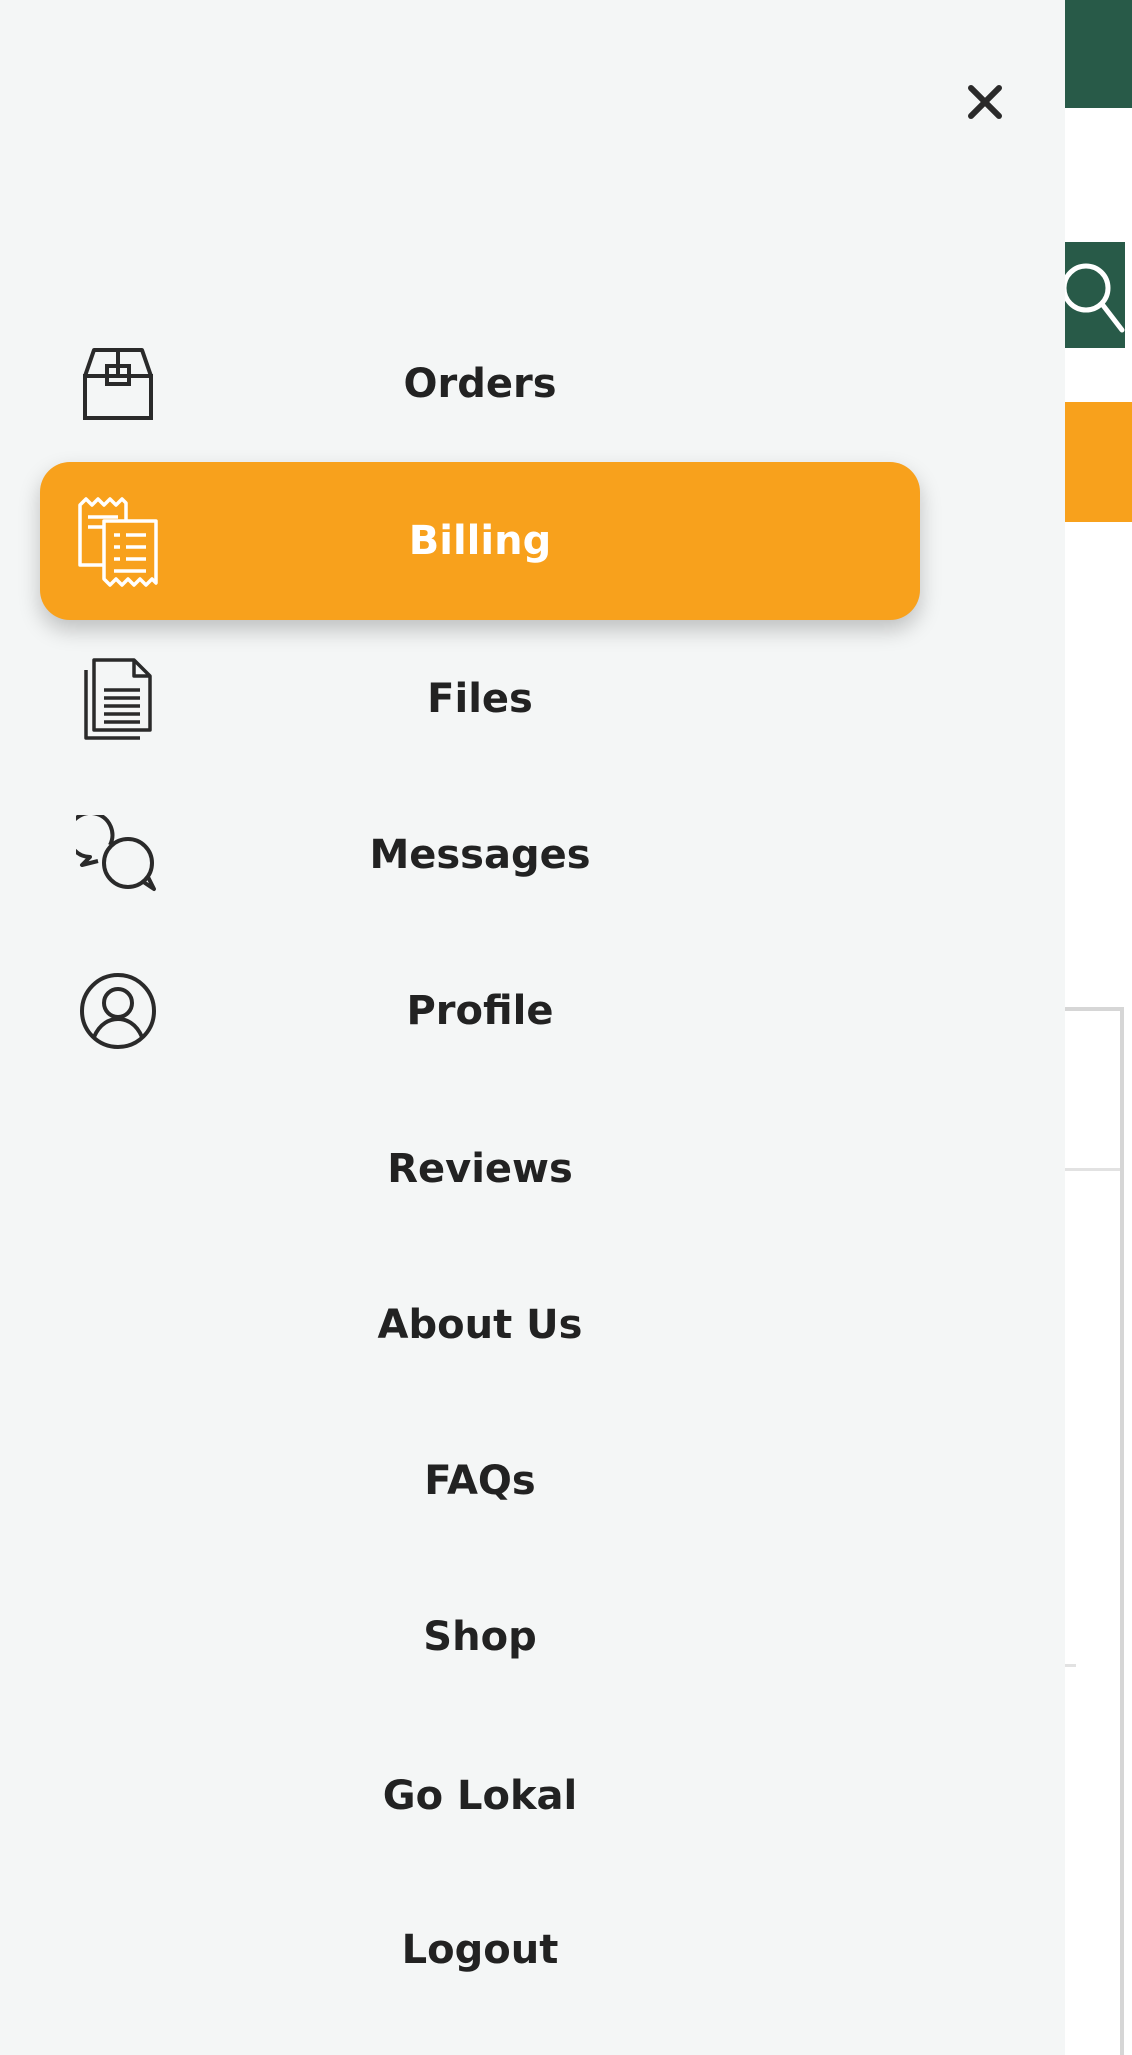 The image size is (1132, 2055). I want to click on menu-item-label: Go Lokal, so click(480, 1796).